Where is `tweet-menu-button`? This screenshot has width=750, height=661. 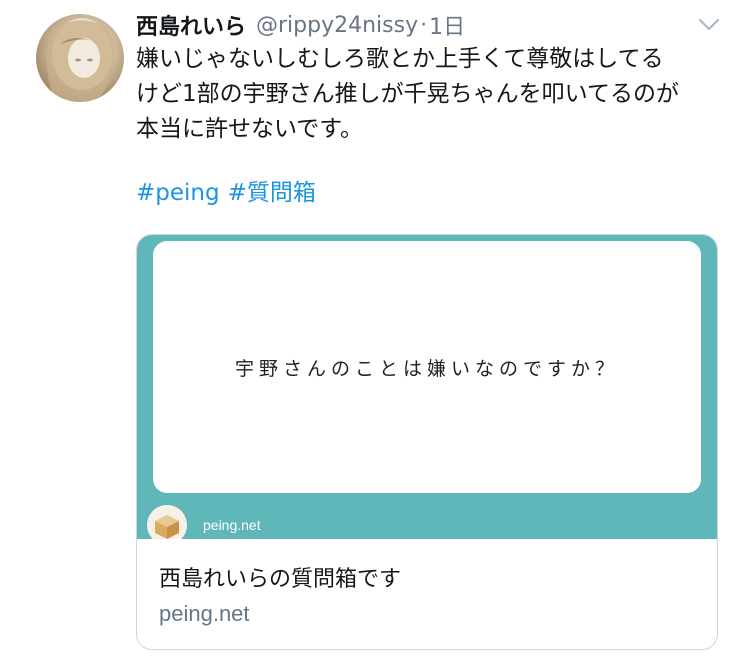
tweet-menu-button is located at coordinates (709, 24).